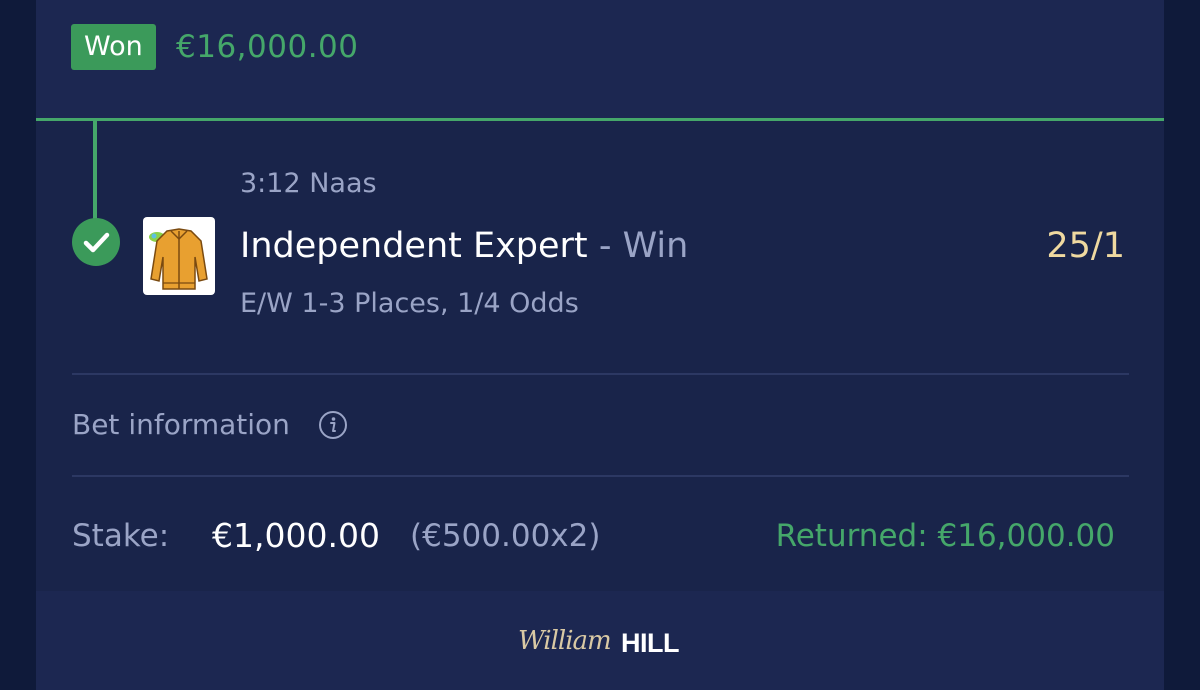  What do you see at coordinates (655, 246) in the screenshot?
I see `market-name: Win` at bounding box center [655, 246].